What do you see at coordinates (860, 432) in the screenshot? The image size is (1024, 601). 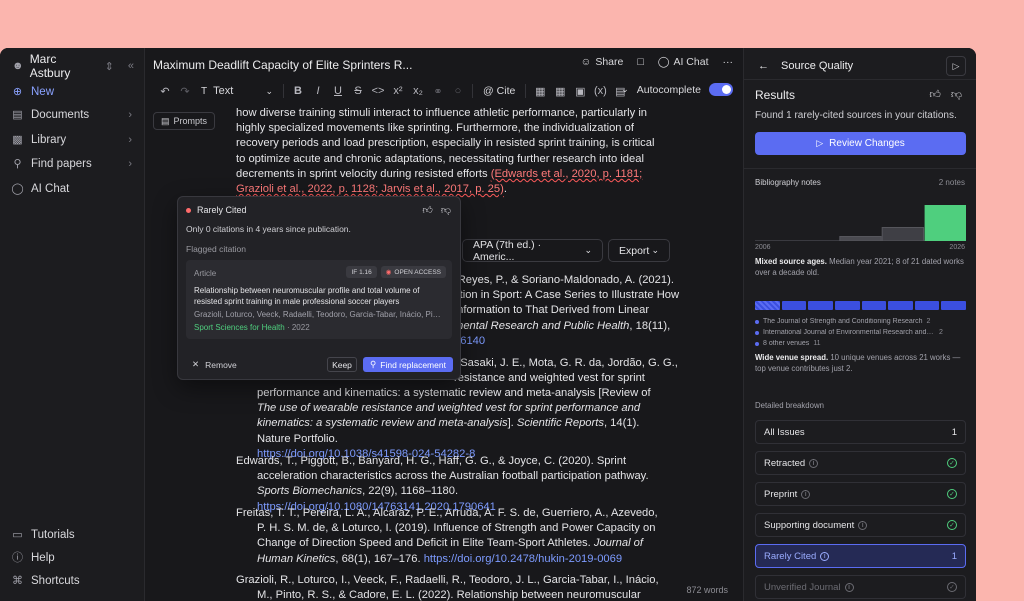 I see `breakdown-all-issues: All Issues 1` at bounding box center [860, 432].